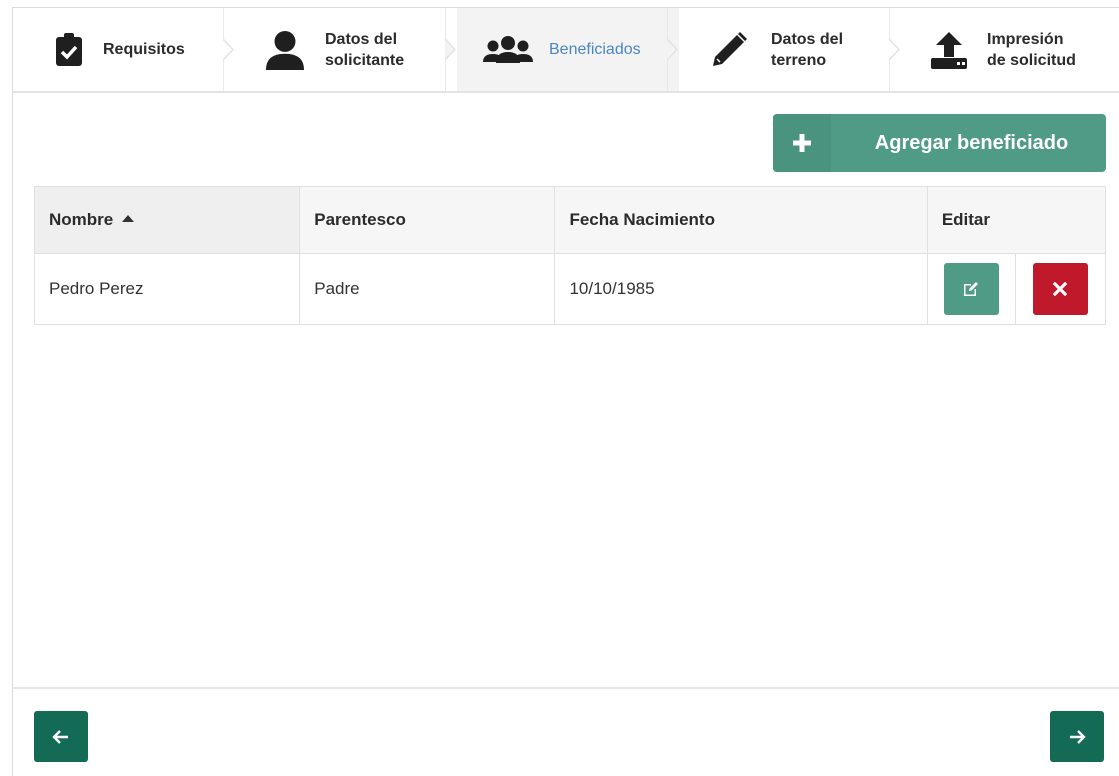 The image size is (1119, 776). Describe the element at coordinates (642, 219) in the screenshot. I see `column-header-label: Fecha Nacimiento` at that location.